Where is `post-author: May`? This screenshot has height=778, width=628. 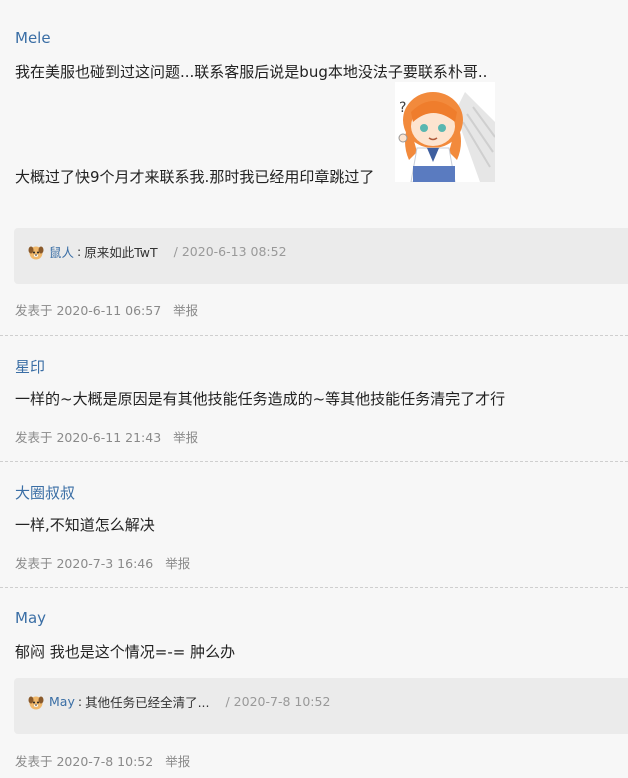 post-author: May is located at coordinates (30, 618).